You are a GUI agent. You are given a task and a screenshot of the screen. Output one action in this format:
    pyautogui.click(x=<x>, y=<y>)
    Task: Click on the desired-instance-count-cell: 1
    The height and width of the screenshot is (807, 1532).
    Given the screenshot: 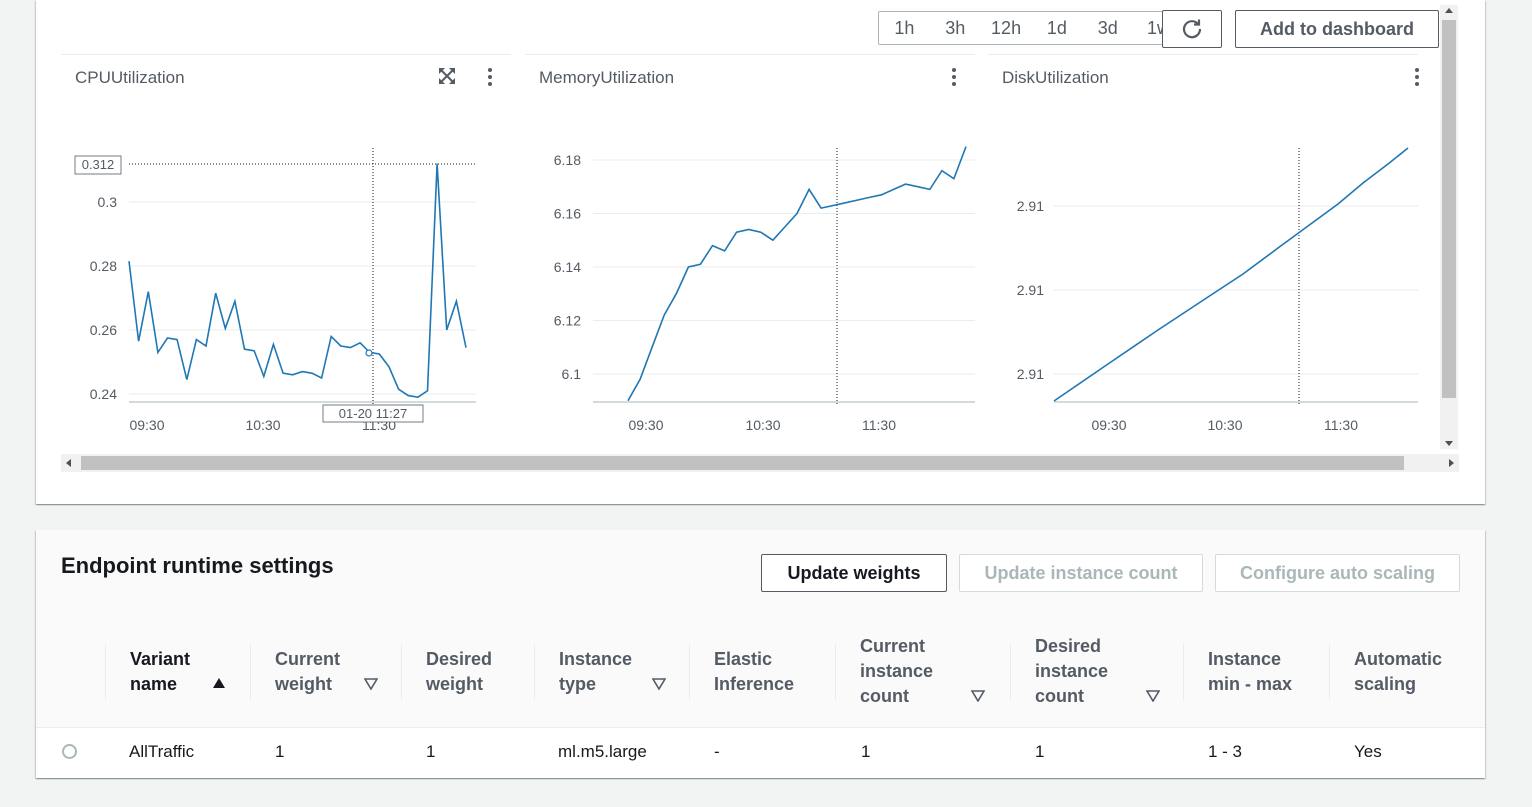 What is the action you would take?
    pyautogui.click(x=1040, y=751)
    